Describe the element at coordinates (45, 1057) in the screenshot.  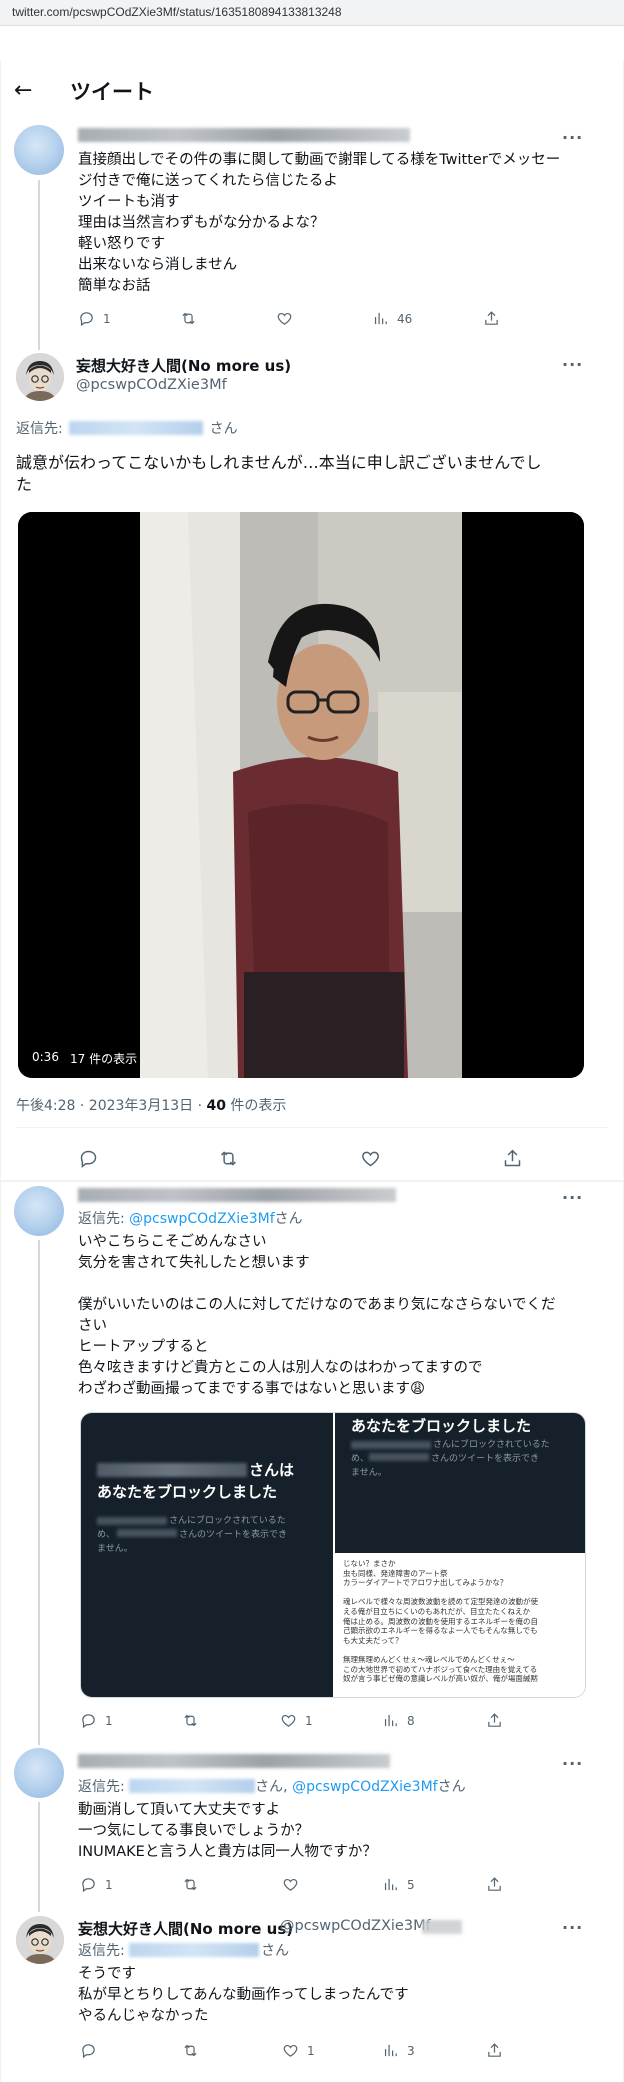
I see `video-duration: 0:36` at that location.